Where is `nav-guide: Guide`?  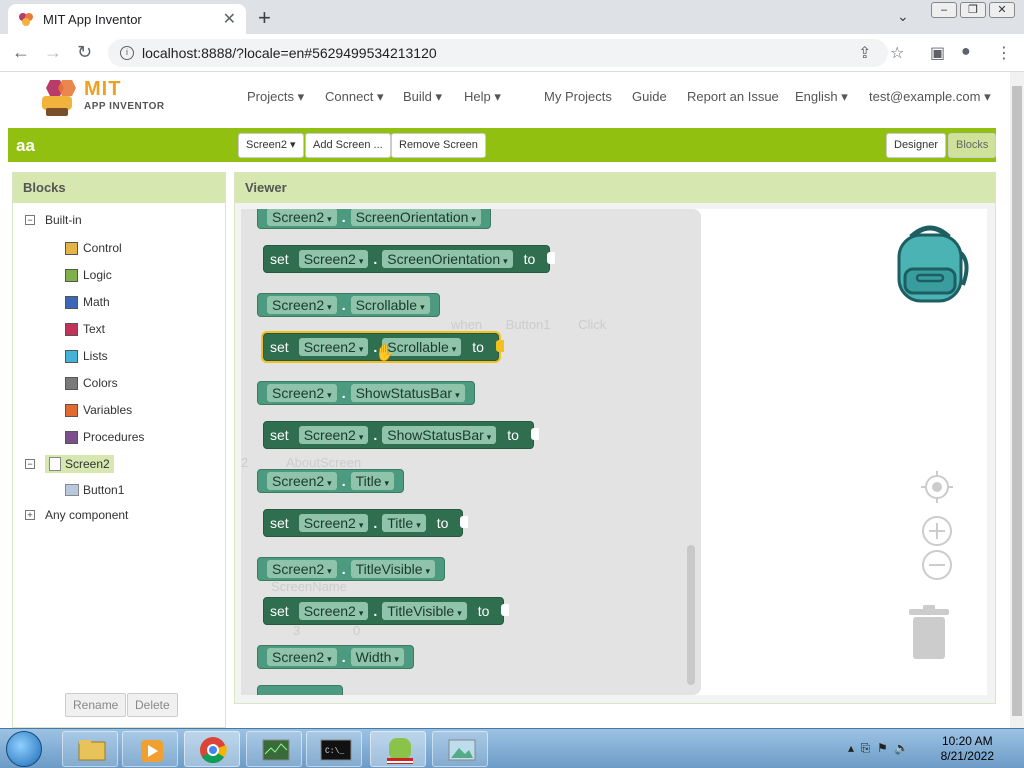
nav-guide: Guide is located at coordinates (649, 96).